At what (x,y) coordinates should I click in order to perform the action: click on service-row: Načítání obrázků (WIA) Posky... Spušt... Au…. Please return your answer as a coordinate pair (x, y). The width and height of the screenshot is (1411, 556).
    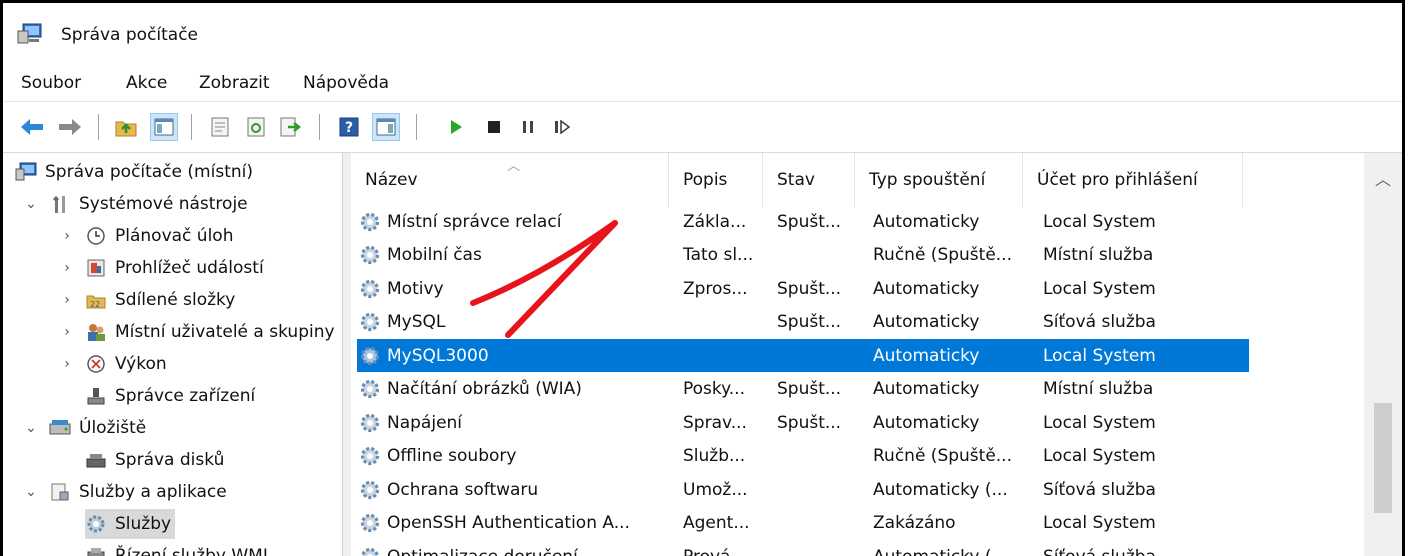
    Looking at the image, I should click on (803, 389).